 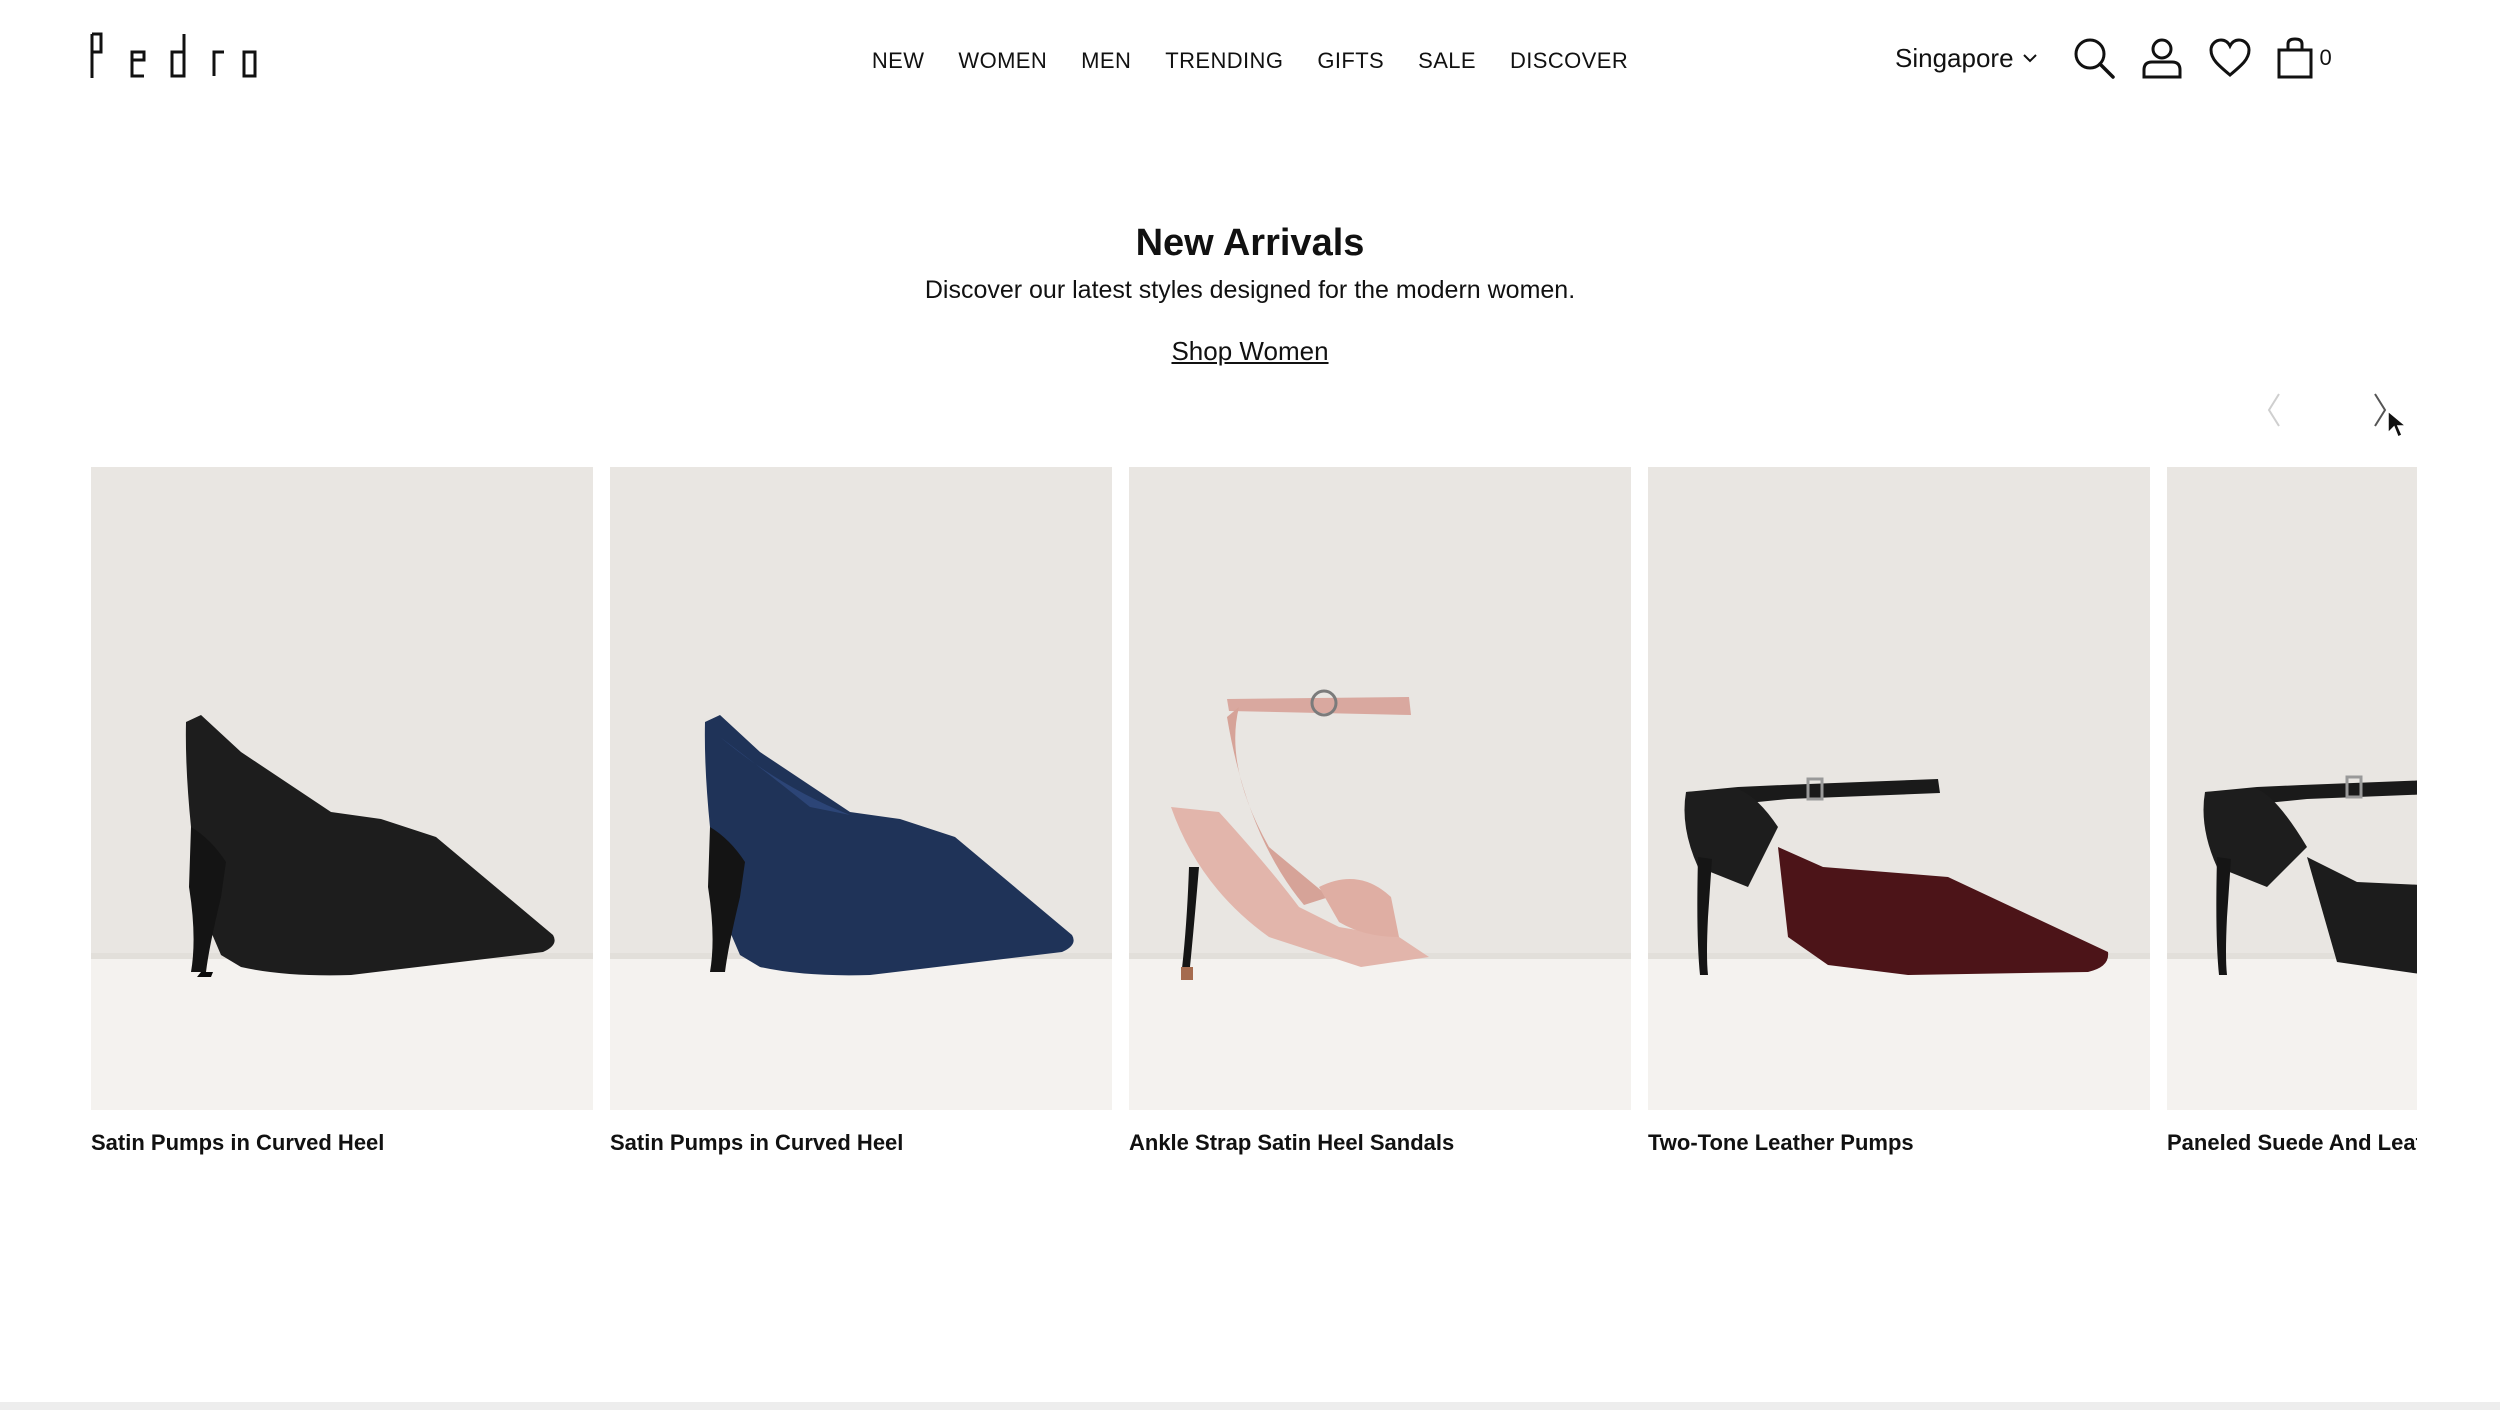 I want to click on carousel-controls, so click(x=2330, y=410).